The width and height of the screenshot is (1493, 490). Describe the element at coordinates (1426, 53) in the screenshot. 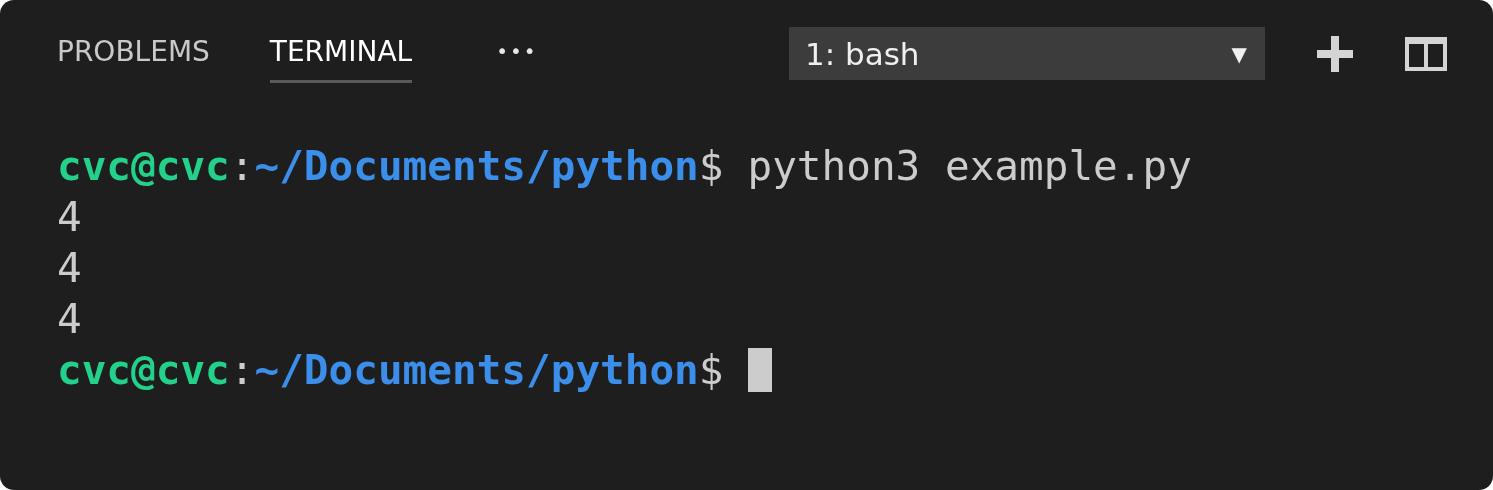

I see `split-icon` at that location.